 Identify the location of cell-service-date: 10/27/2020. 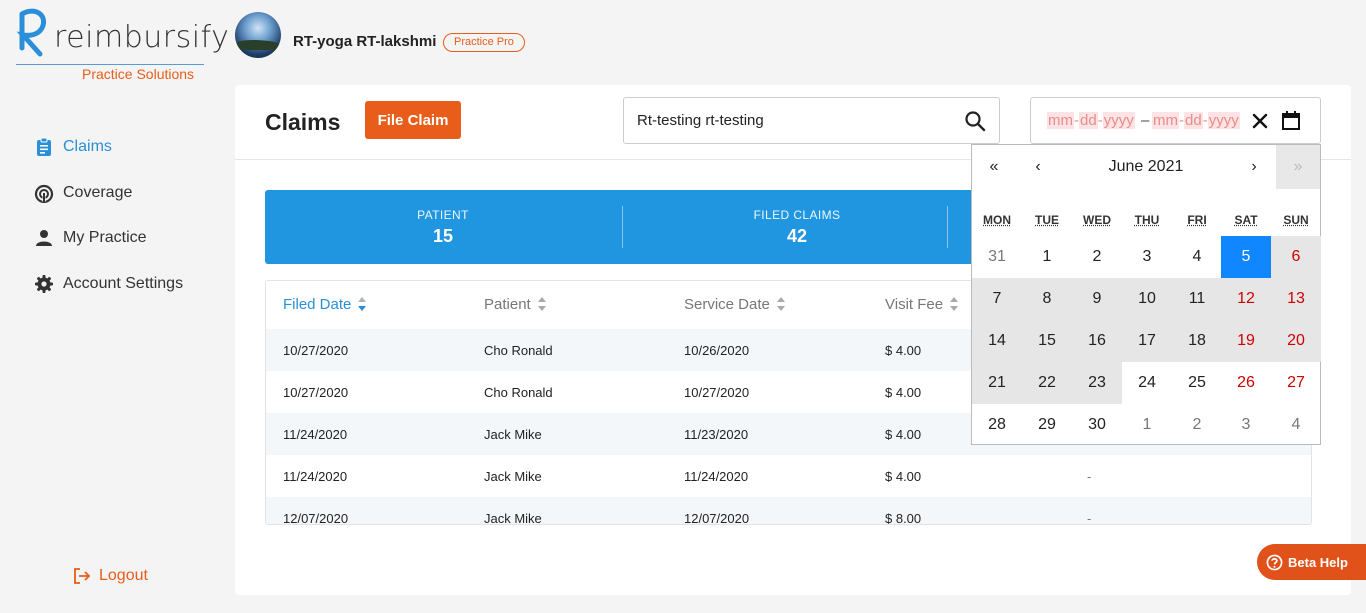
(717, 392).